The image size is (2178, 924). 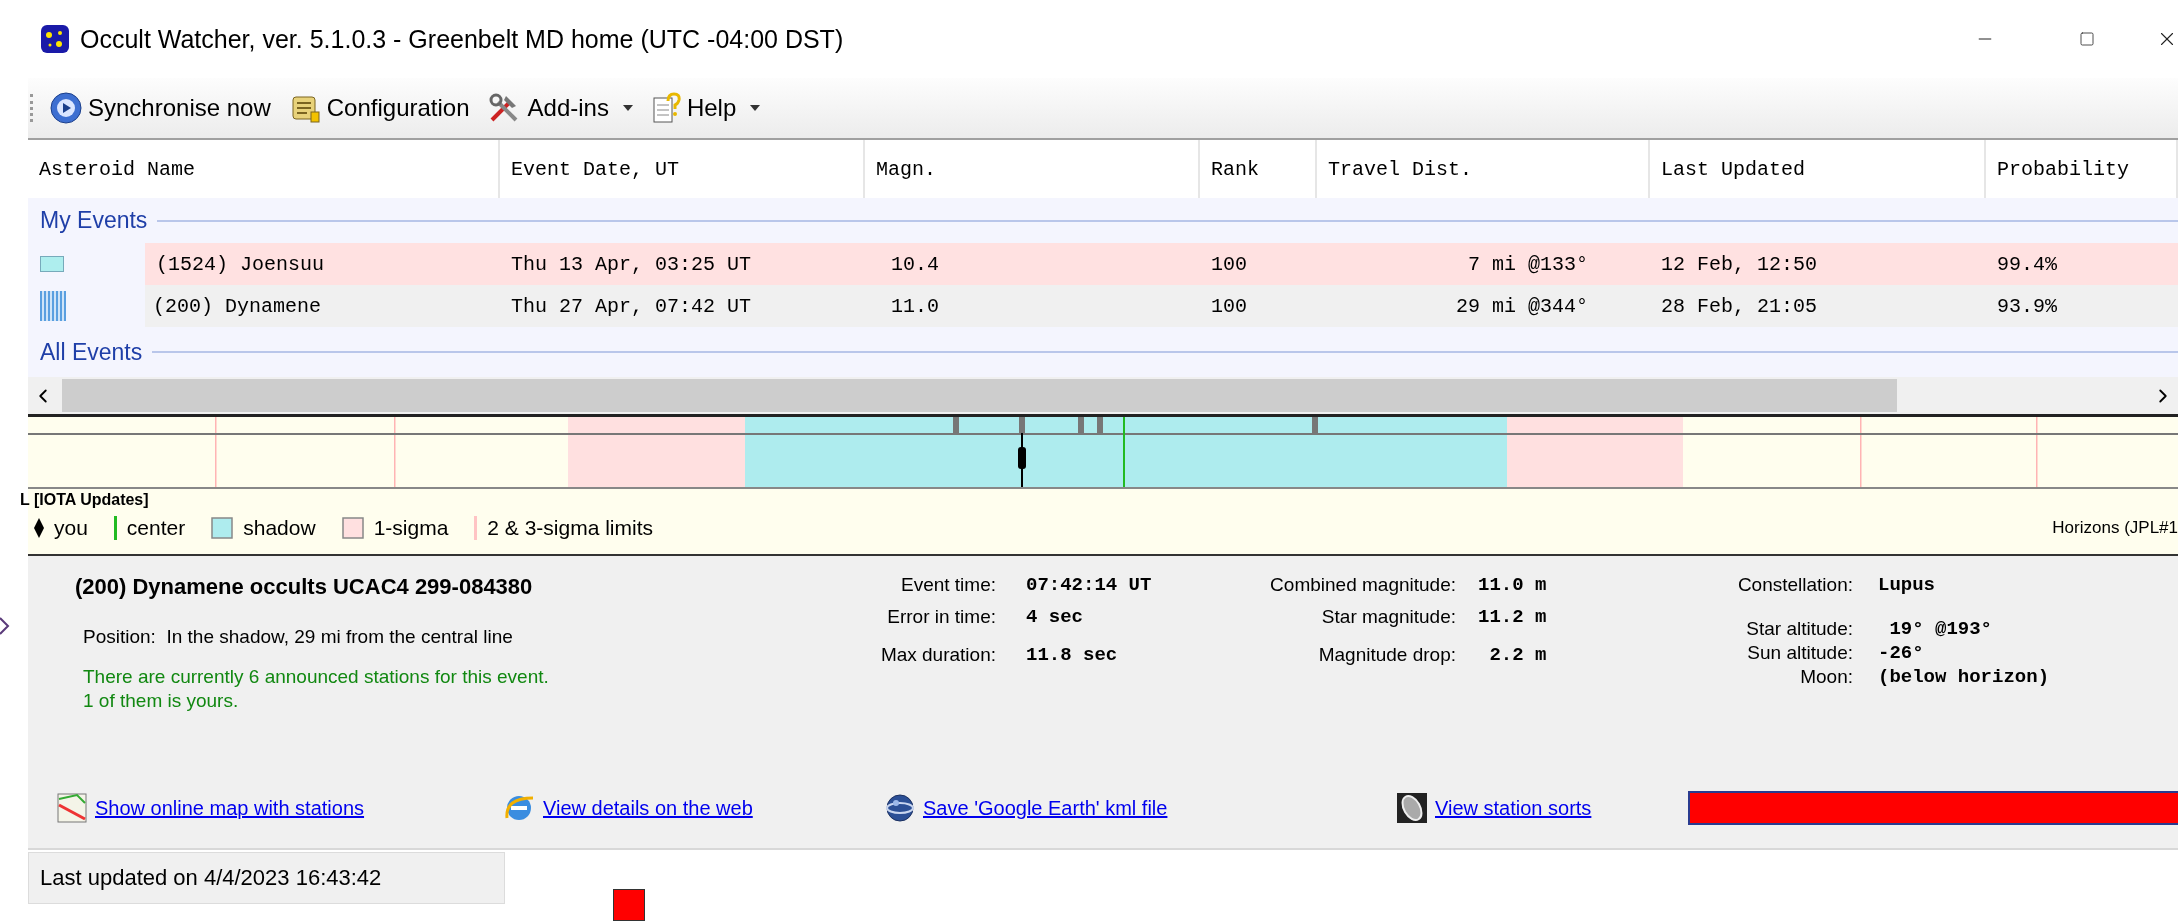 I want to click on data-source-label: L [IOTA Updates], so click(x=85, y=500).